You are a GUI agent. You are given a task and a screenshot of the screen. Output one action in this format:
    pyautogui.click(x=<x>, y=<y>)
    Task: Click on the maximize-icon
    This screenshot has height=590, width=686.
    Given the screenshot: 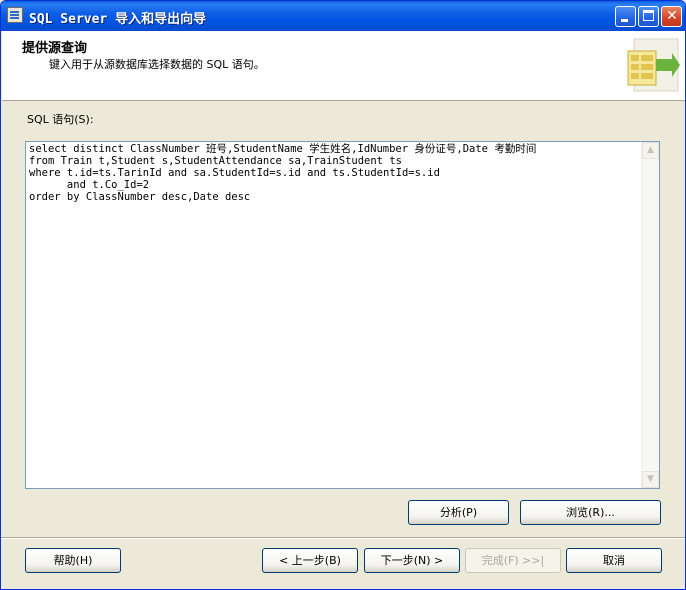 What is the action you would take?
    pyautogui.click(x=648, y=15)
    